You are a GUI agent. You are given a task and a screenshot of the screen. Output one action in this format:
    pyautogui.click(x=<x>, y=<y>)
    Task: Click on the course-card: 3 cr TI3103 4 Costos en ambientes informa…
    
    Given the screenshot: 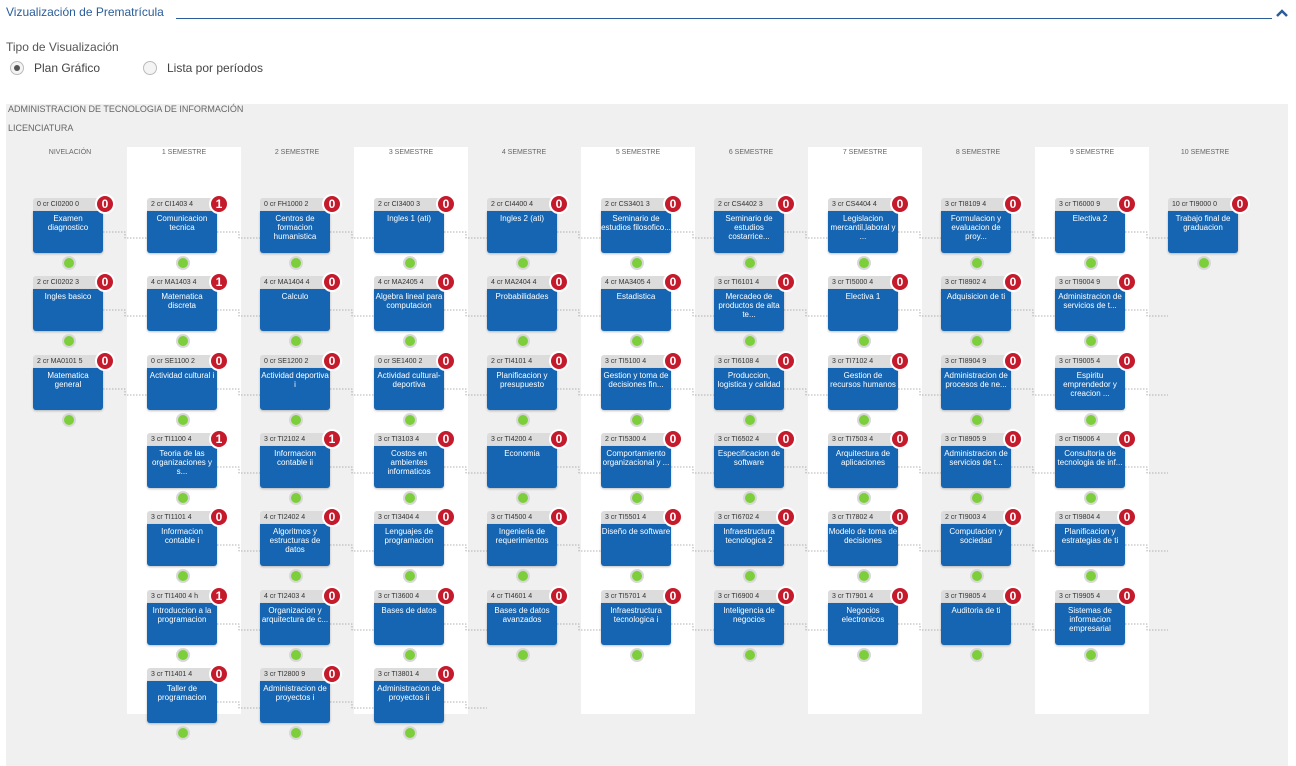 What is the action you would take?
    pyautogui.click(x=415, y=469)
    